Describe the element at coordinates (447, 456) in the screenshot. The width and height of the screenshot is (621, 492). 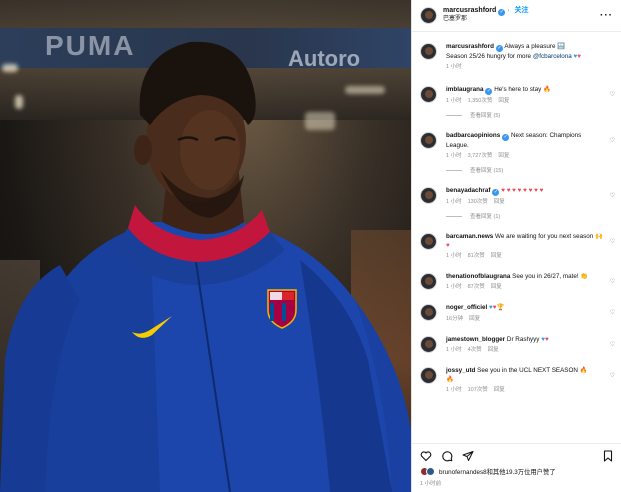
I see `comment-icon` at that location.